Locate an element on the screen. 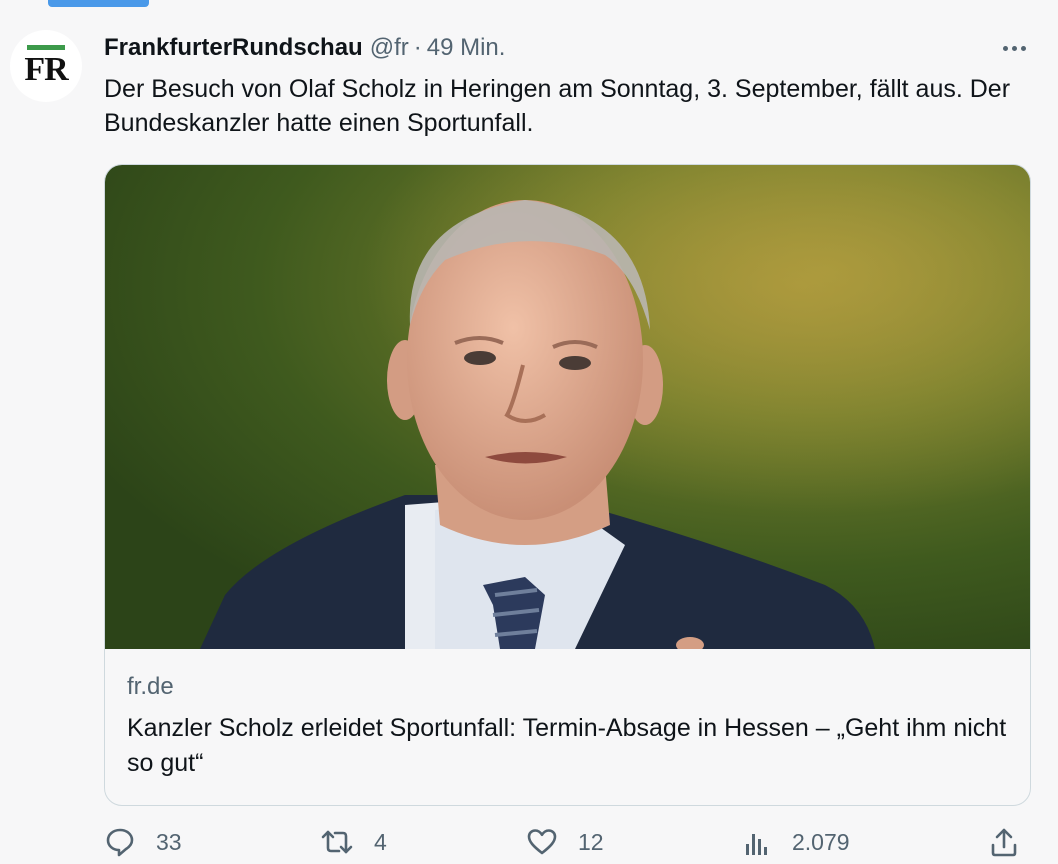  more-options-icon is located at coordinates (1014, 48).